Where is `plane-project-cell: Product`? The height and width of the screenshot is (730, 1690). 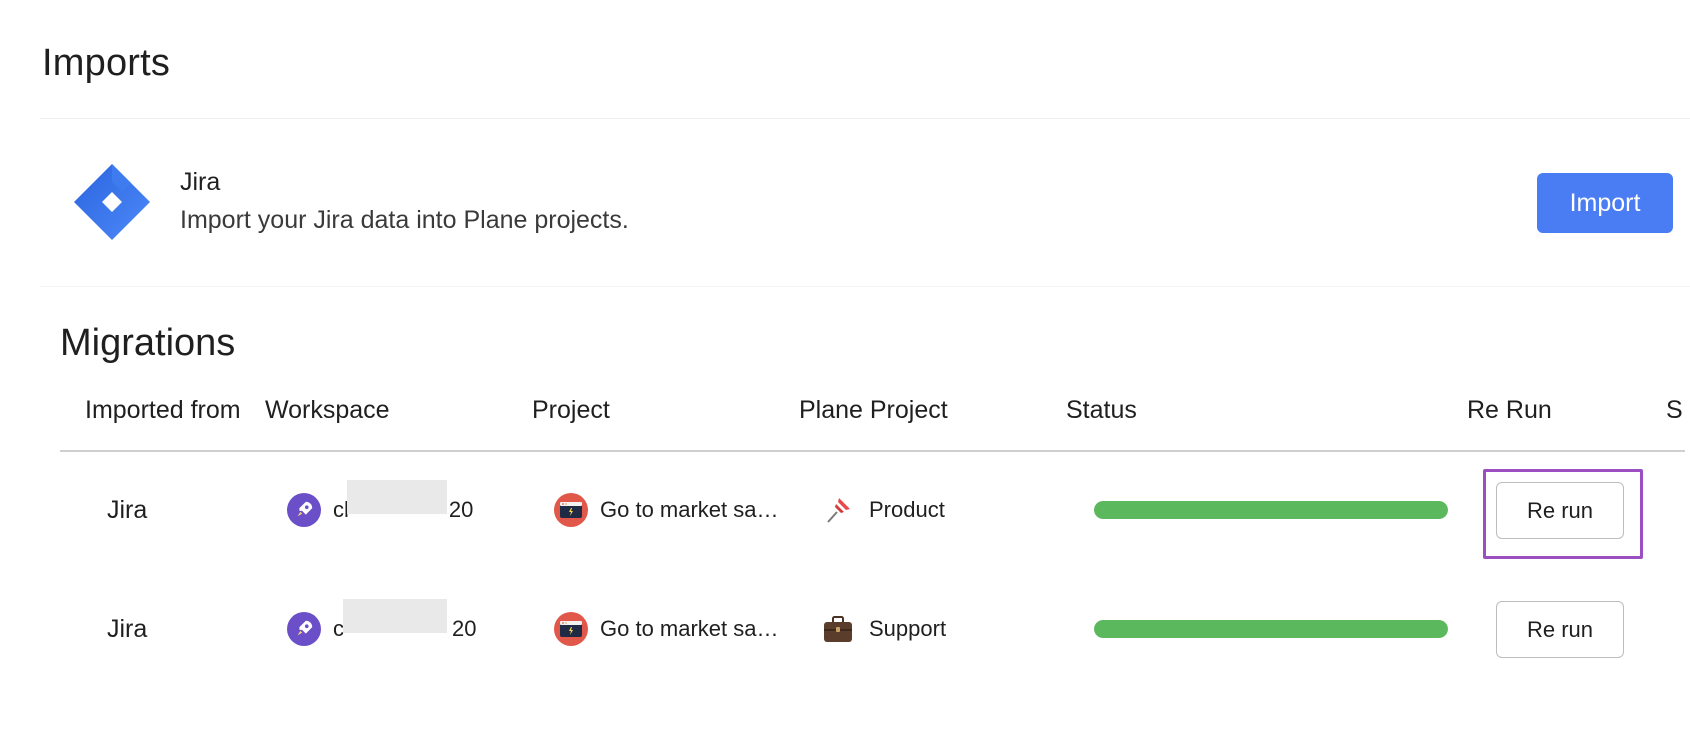
plane-project-cell: Product is located at coordinates (883, 510).